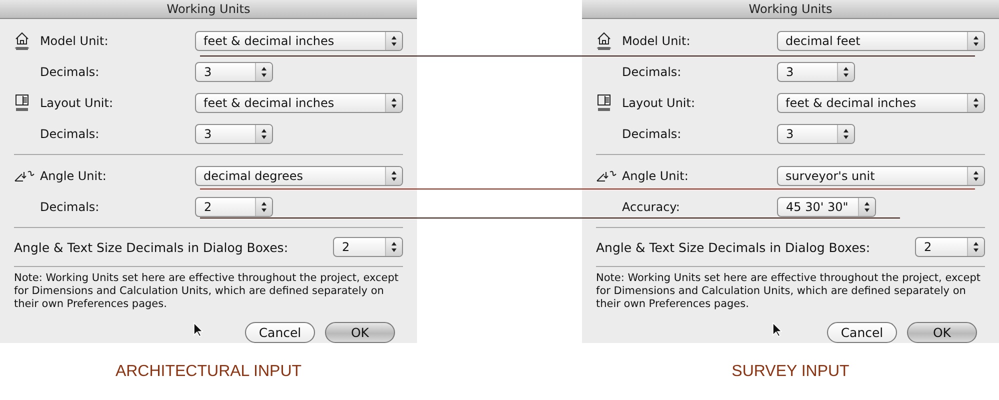 The height and width of the screenshot is (400, 999). What do you see at coordinates (208, 372) in the screenshot?
I see `caption-text: ARCHITECTURAL INPUT` at bounding box center [208, 372].